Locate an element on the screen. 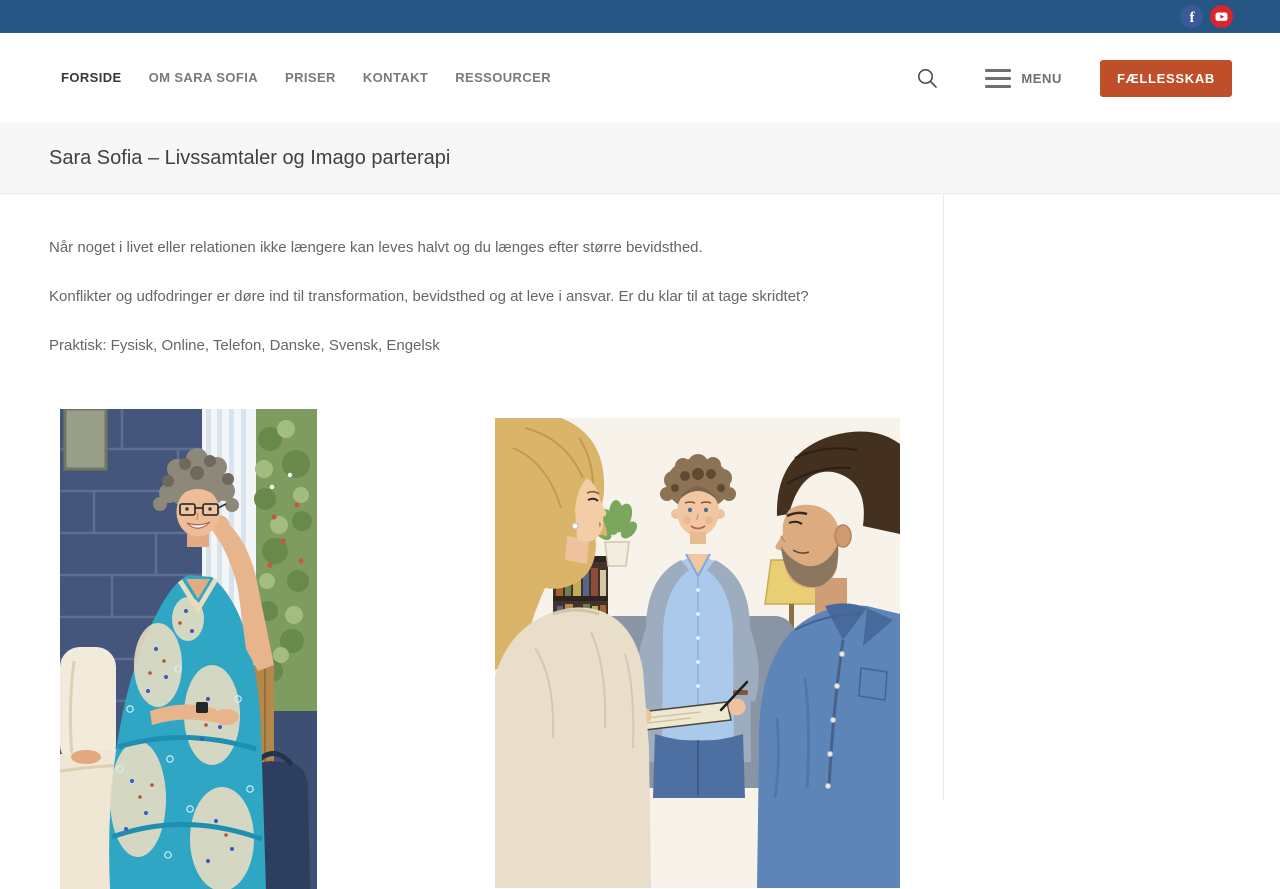 This screenshot has height=889, width=1280. nav-item-kontakt: KONTAKT is located at coordinates (395, 78).